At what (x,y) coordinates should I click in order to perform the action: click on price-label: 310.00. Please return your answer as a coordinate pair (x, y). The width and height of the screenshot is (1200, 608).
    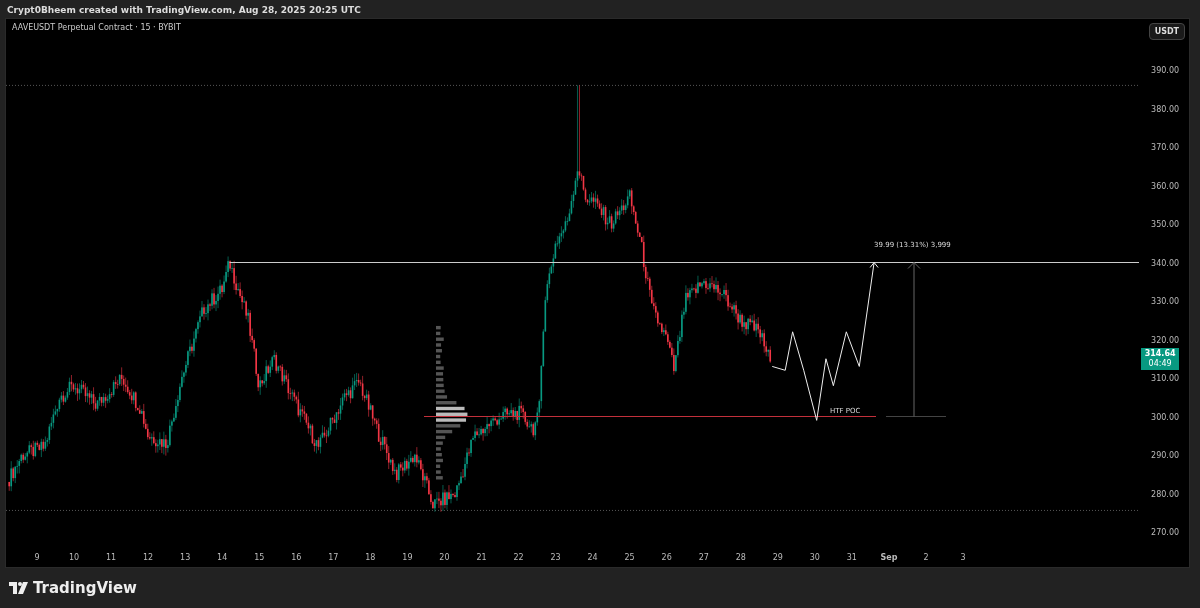
    Looking at the image, I should click on (1165, 378).